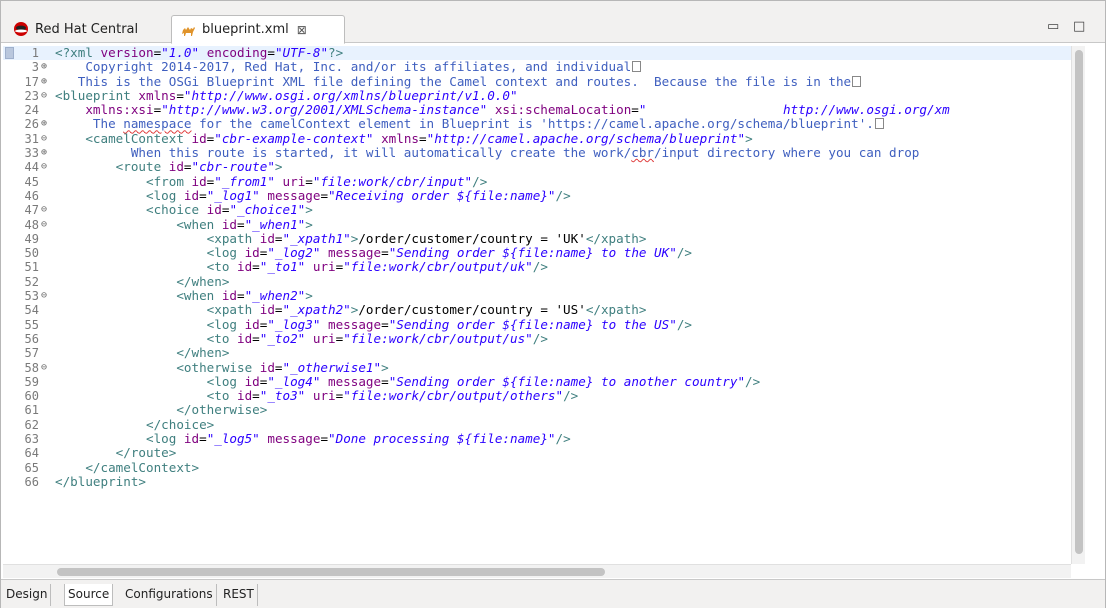 This screenshot has height=608, width=1106. Describe the element at coordinates (537, 424) in the screenshot. I see `code-line: 62 </choice>` at that location.